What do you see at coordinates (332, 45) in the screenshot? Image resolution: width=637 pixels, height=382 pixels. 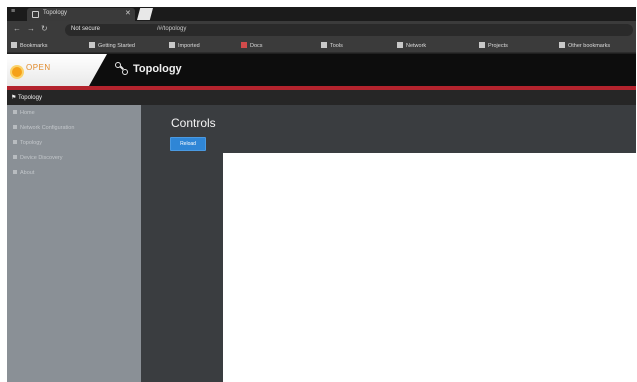 I see `bookmark-item: Tools` at bounding box center [332, 45].